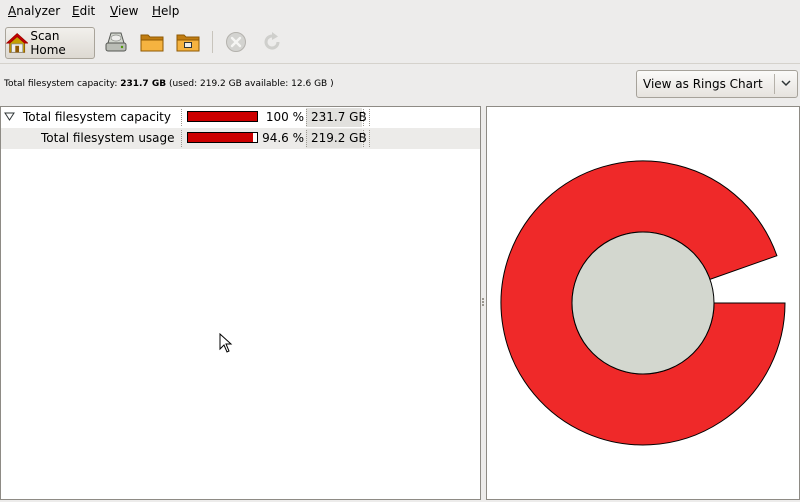 This screenshot has width=800, height=502. I want to click on harddisk-icon, so click(116, 42).